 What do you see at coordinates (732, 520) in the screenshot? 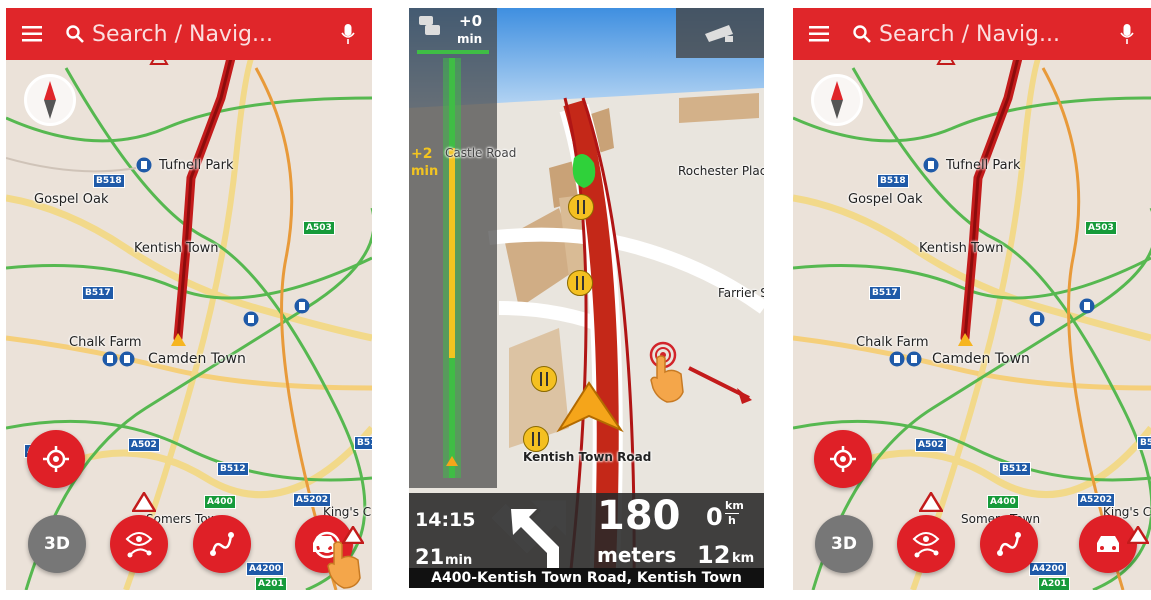
I see `speed-unit-bottom: h` at bounding box center [732, 520].